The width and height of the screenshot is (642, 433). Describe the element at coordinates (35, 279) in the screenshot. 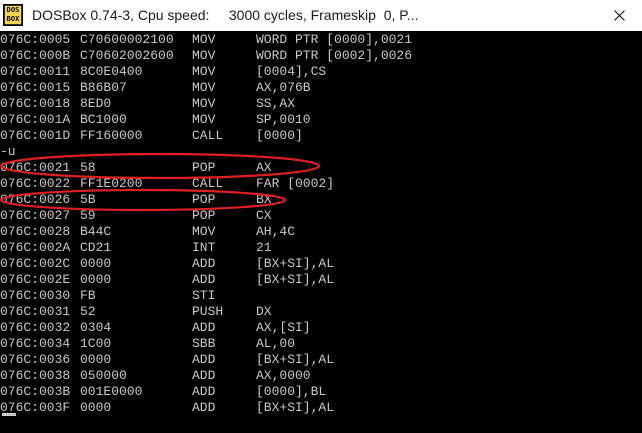

I see `line-address: 076C:002E` at that location.